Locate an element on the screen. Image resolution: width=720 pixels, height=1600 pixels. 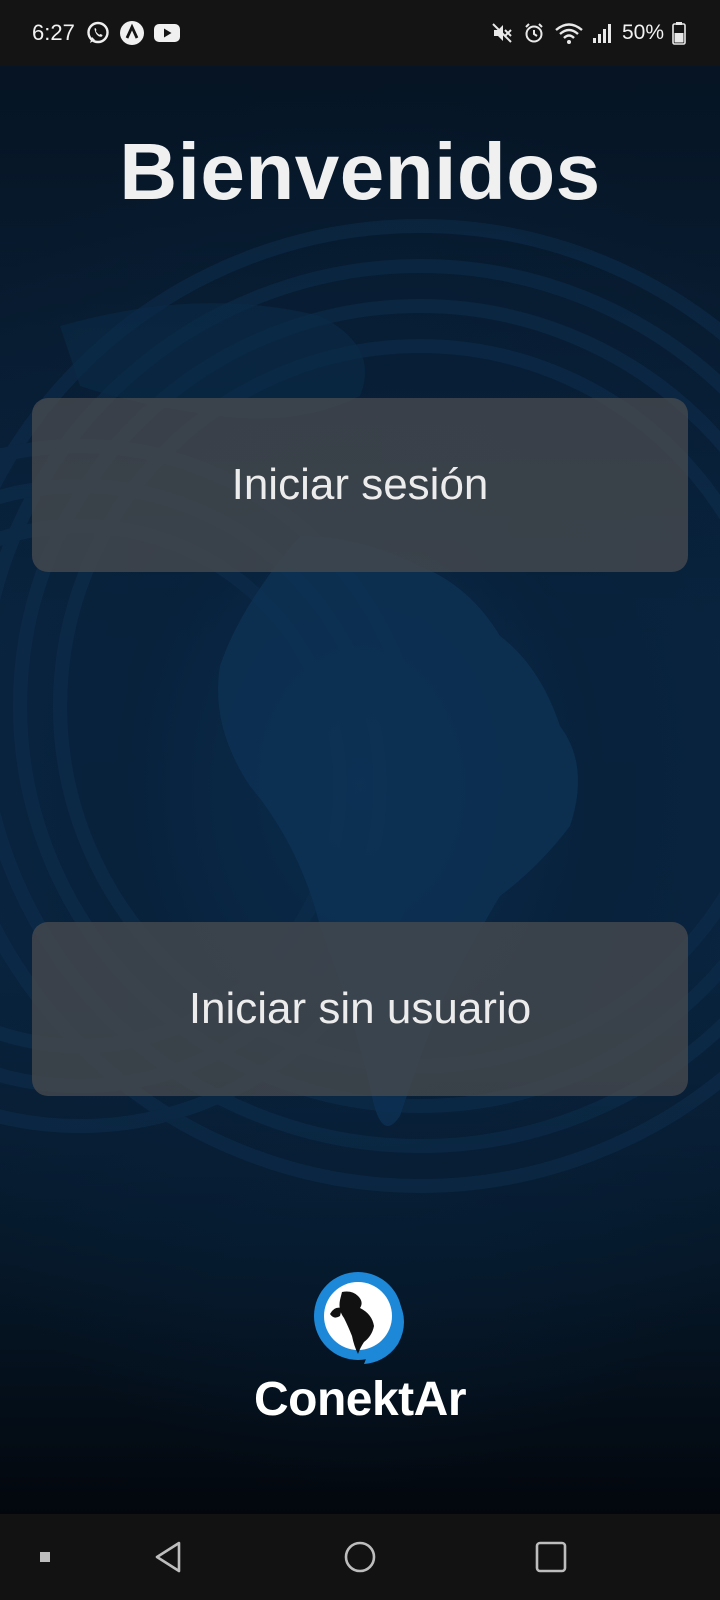
battery-icon is located at coordinates (679, 33).